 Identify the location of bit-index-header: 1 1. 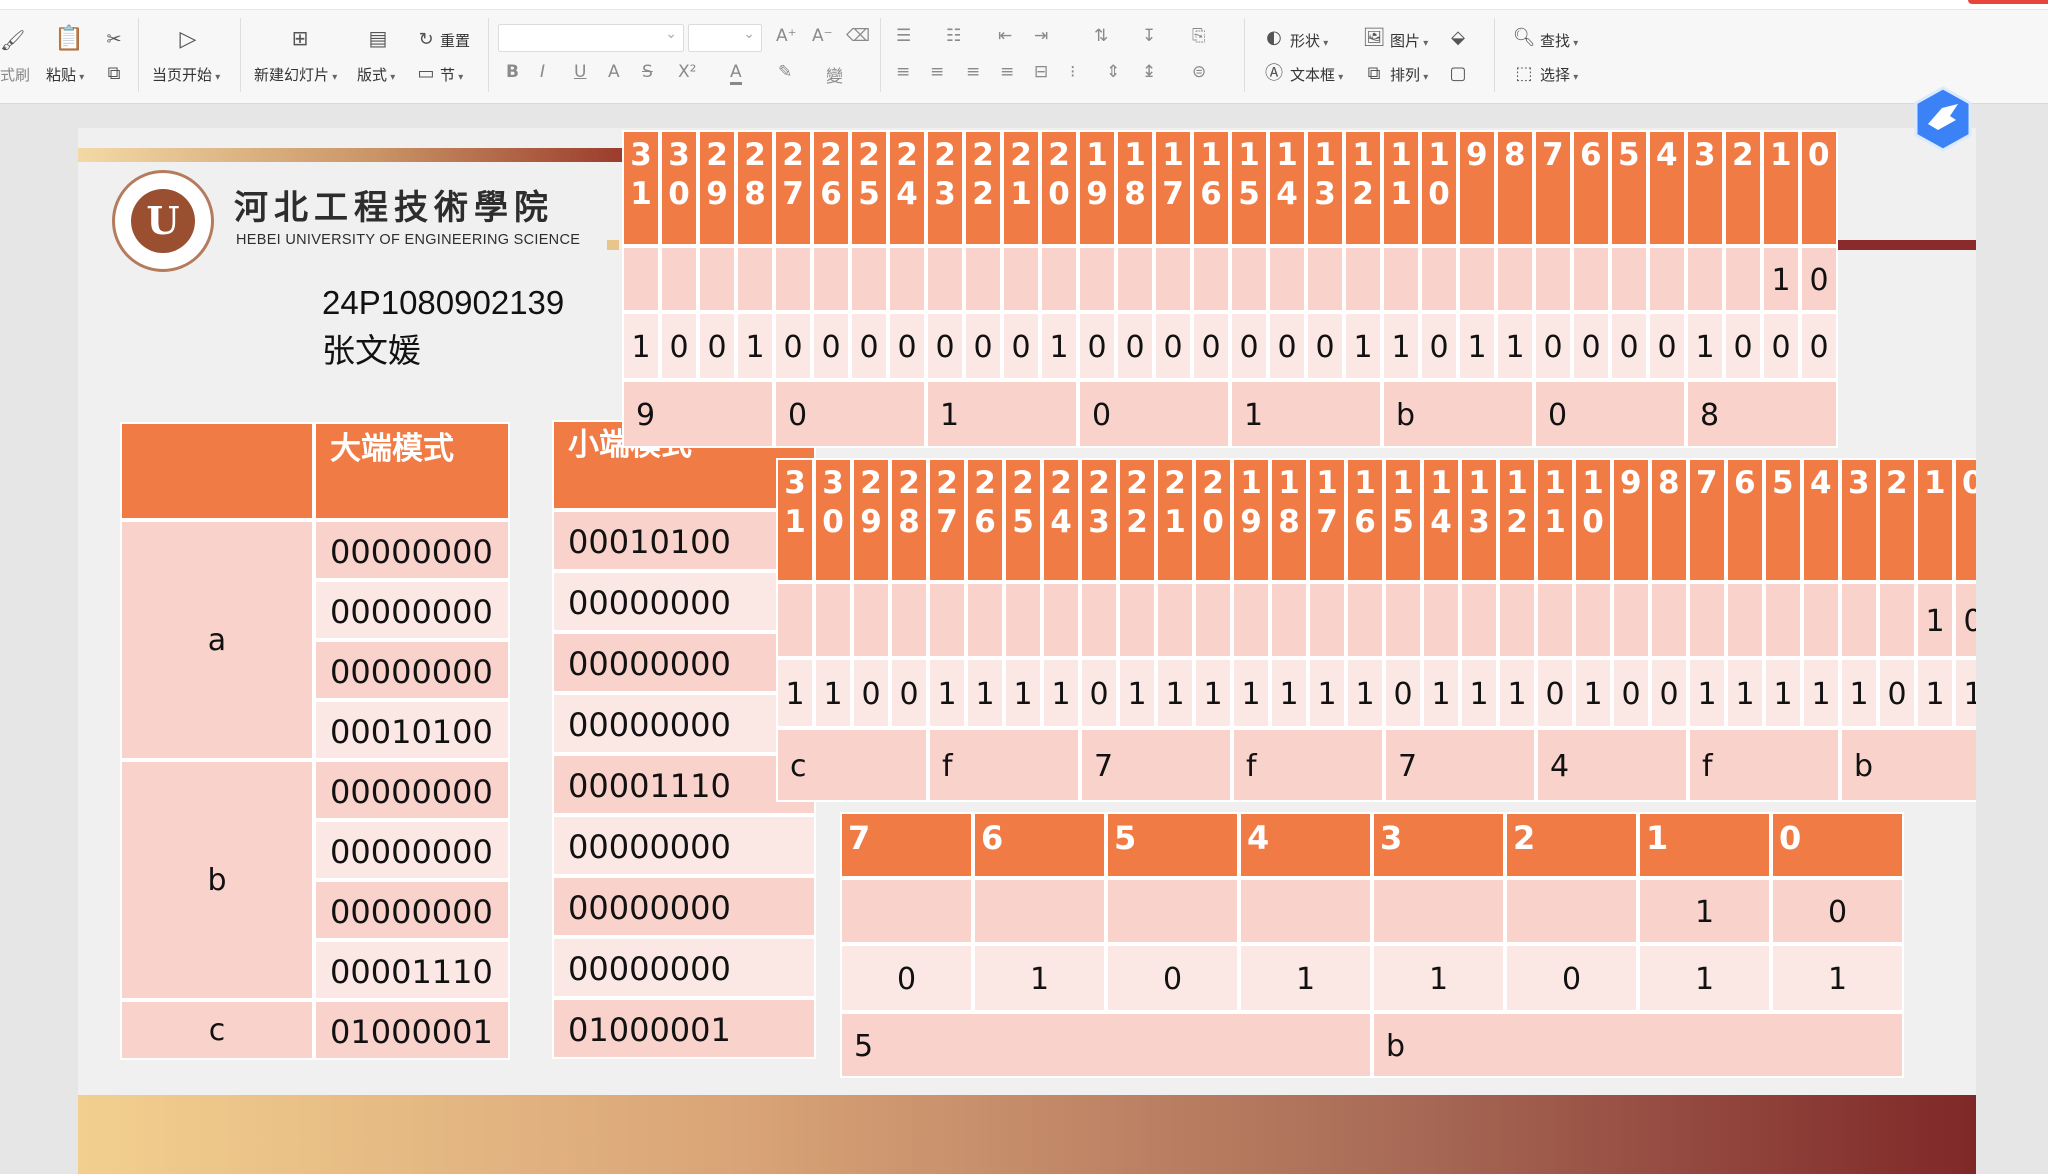
(1401, 188).